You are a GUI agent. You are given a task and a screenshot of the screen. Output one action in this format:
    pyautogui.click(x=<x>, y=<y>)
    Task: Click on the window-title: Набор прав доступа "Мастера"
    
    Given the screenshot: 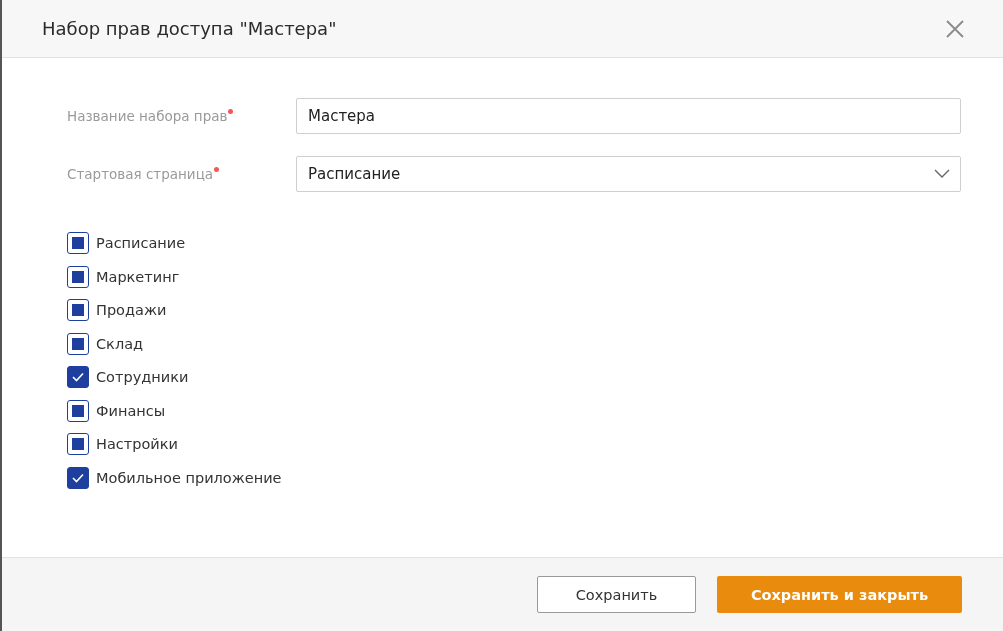 What is the action you would take?
    pyautogui.click(x=189, y=28)
    